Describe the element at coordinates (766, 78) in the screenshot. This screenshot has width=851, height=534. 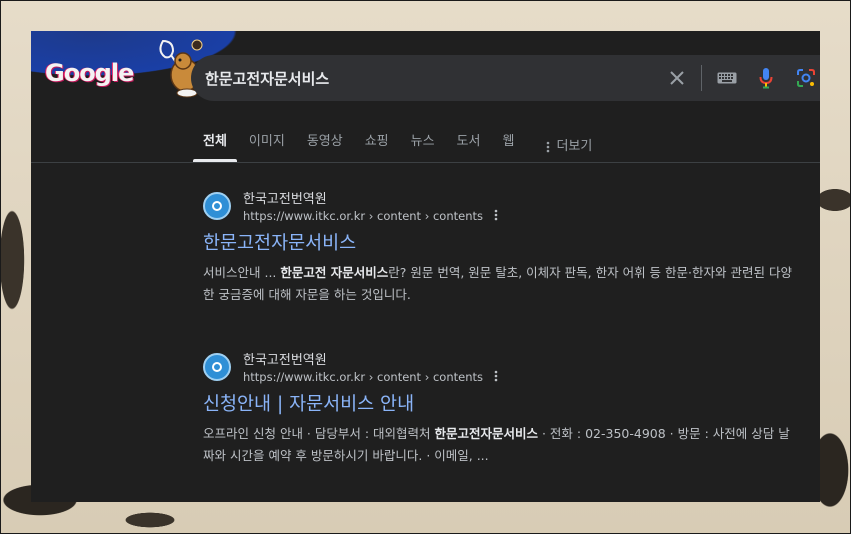
I see `microphone-icon` at that location.